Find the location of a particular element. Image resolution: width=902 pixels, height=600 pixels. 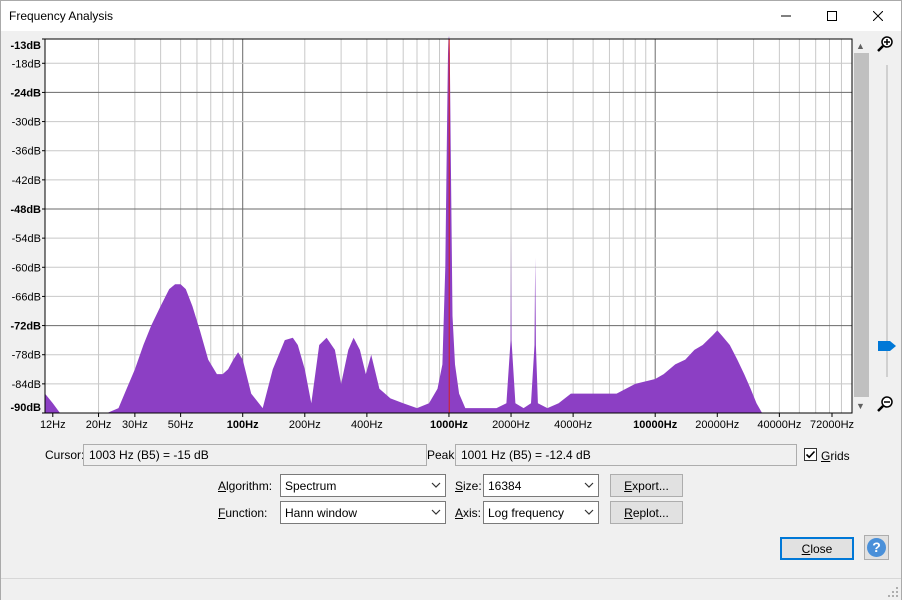

zoom-out-icon is located at coordinates (885, 404).